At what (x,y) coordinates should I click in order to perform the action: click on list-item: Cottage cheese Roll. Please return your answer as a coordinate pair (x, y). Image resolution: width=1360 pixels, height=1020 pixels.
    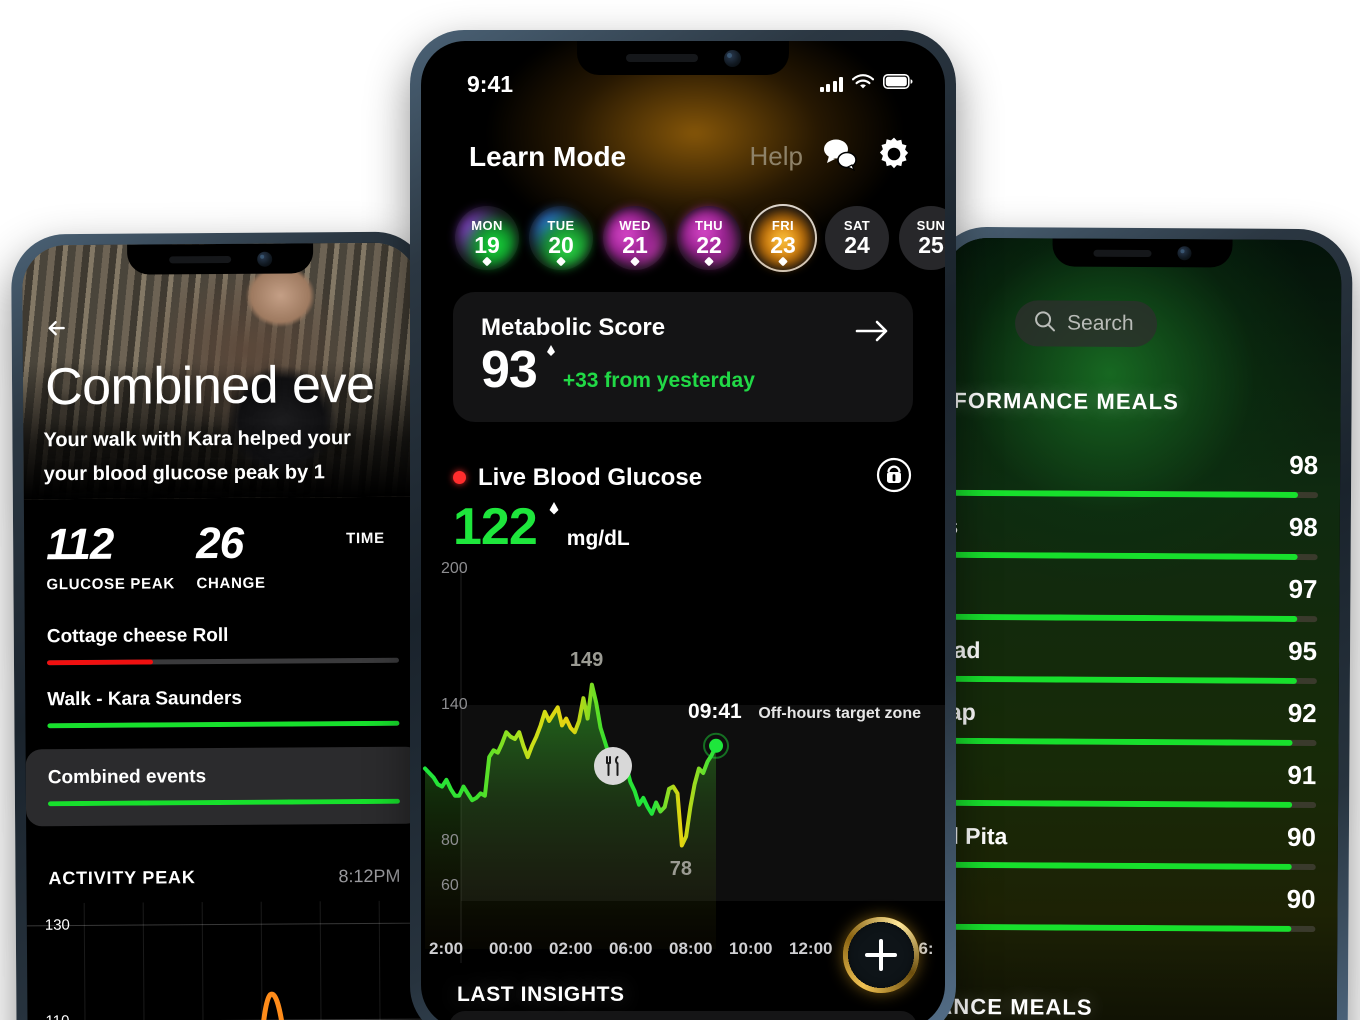
    Looking at the image, I should click on (223, 646).